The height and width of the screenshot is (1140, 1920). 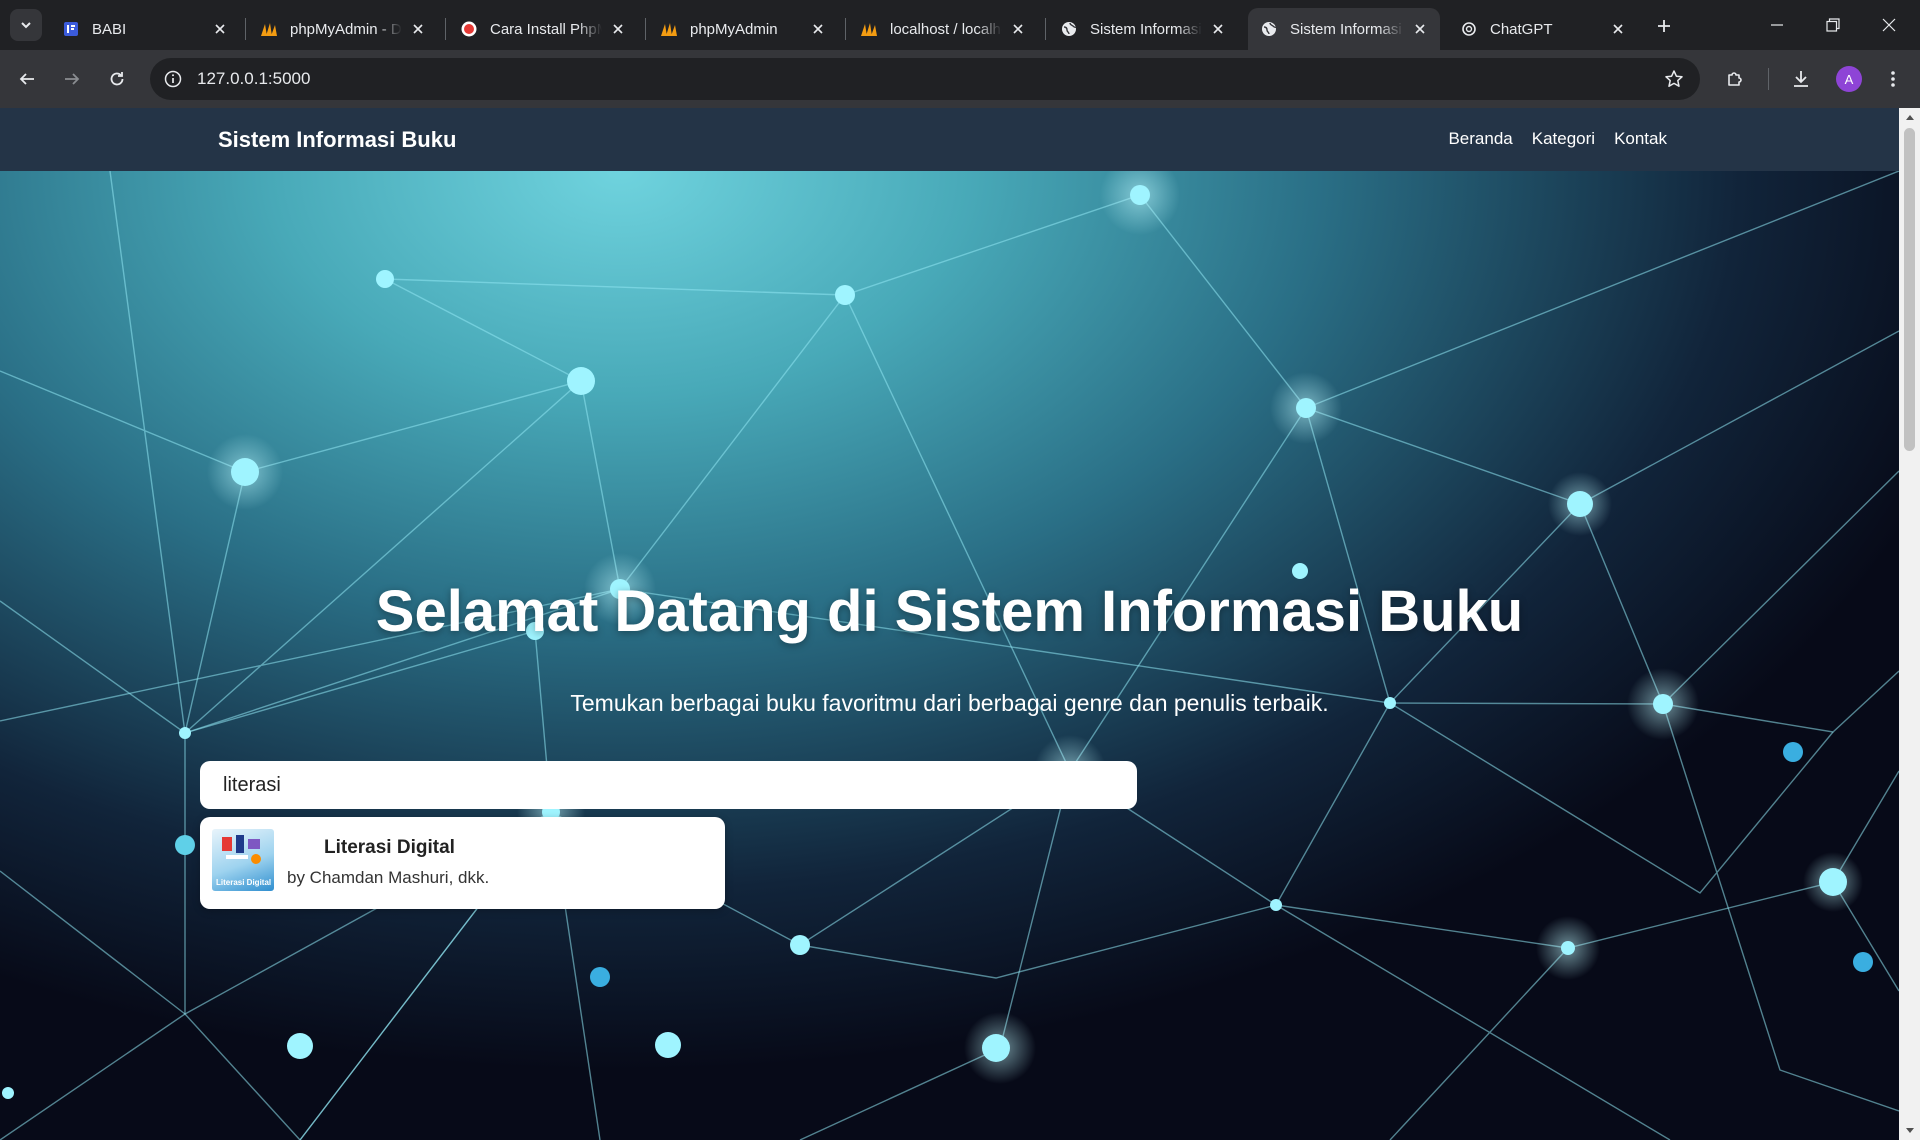 I want to click on tab-phpmyadmin-2: phpMyAdmin, so click(x=743, y=29).